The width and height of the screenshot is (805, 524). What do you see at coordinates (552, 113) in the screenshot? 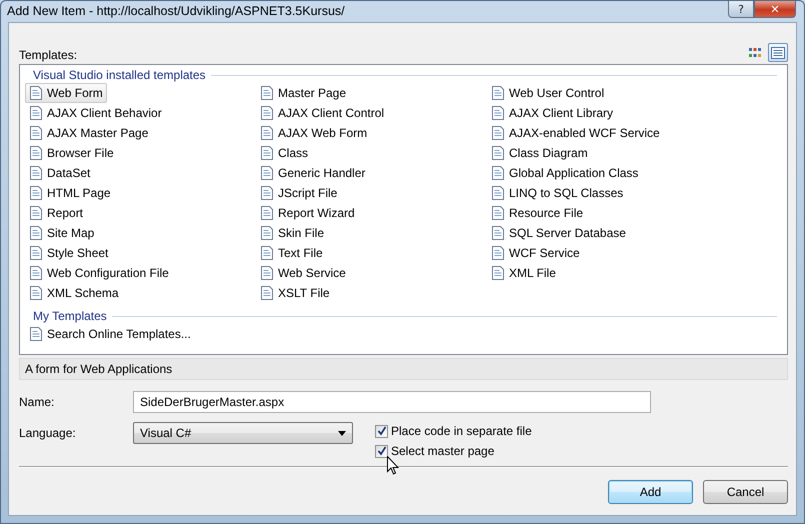
I see `template-item: AJAX Client Library` at bounding box center [552, 113].